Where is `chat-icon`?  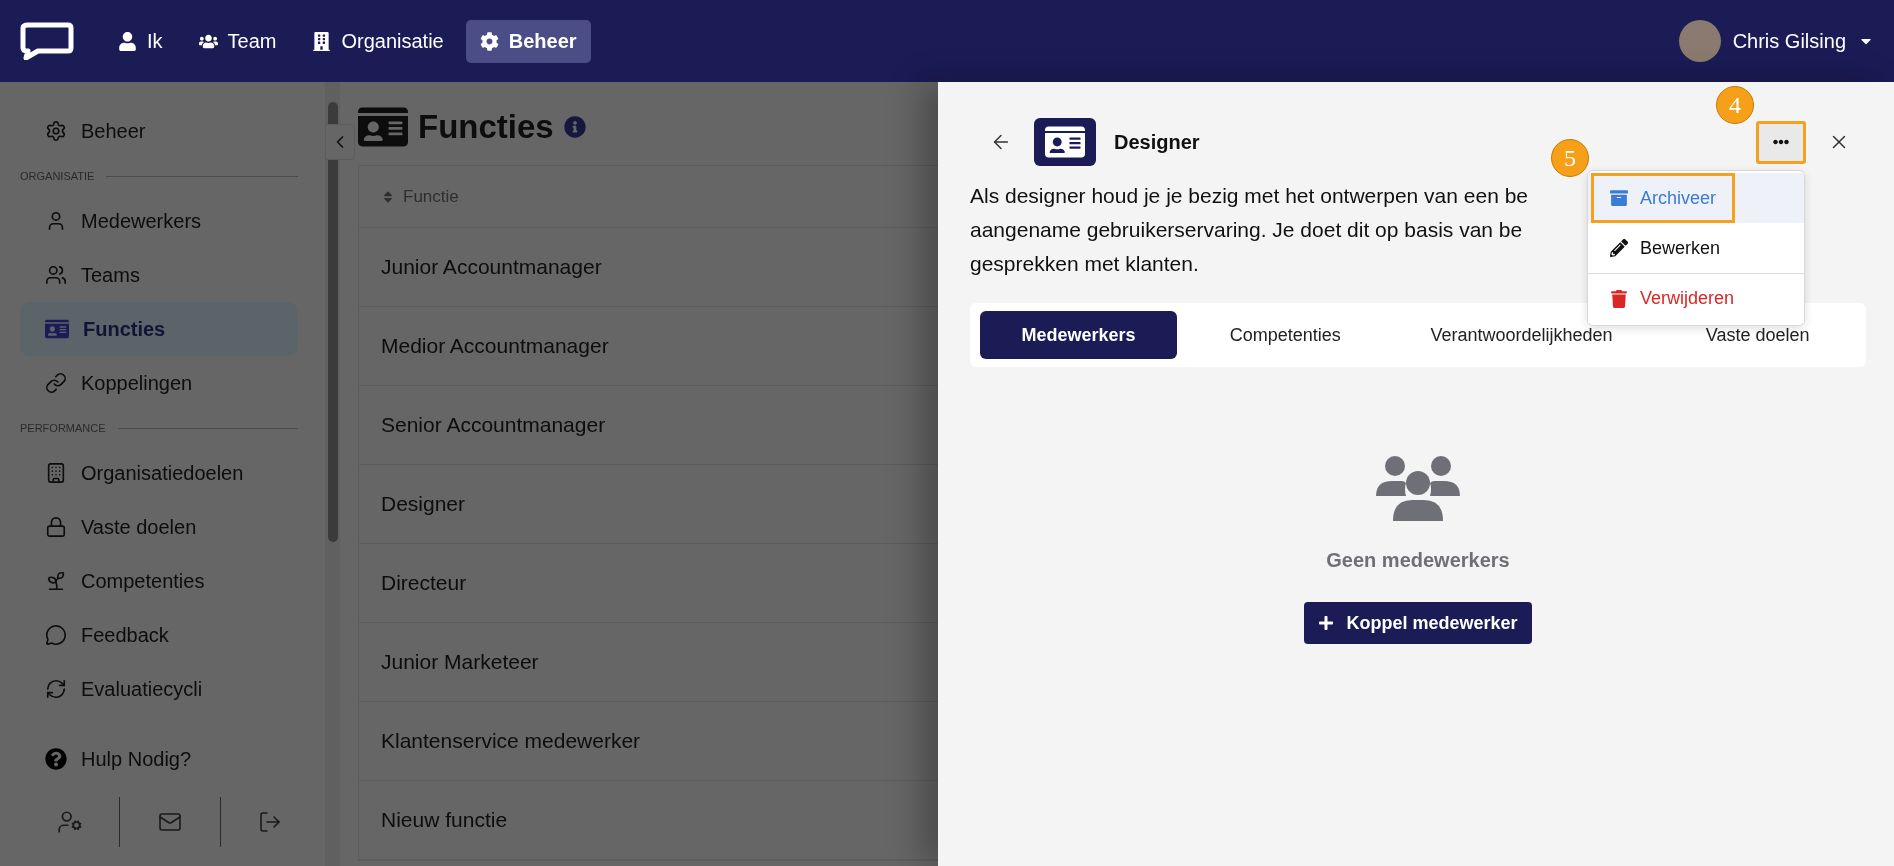
chat-icon is located at coordinates (56, 635).